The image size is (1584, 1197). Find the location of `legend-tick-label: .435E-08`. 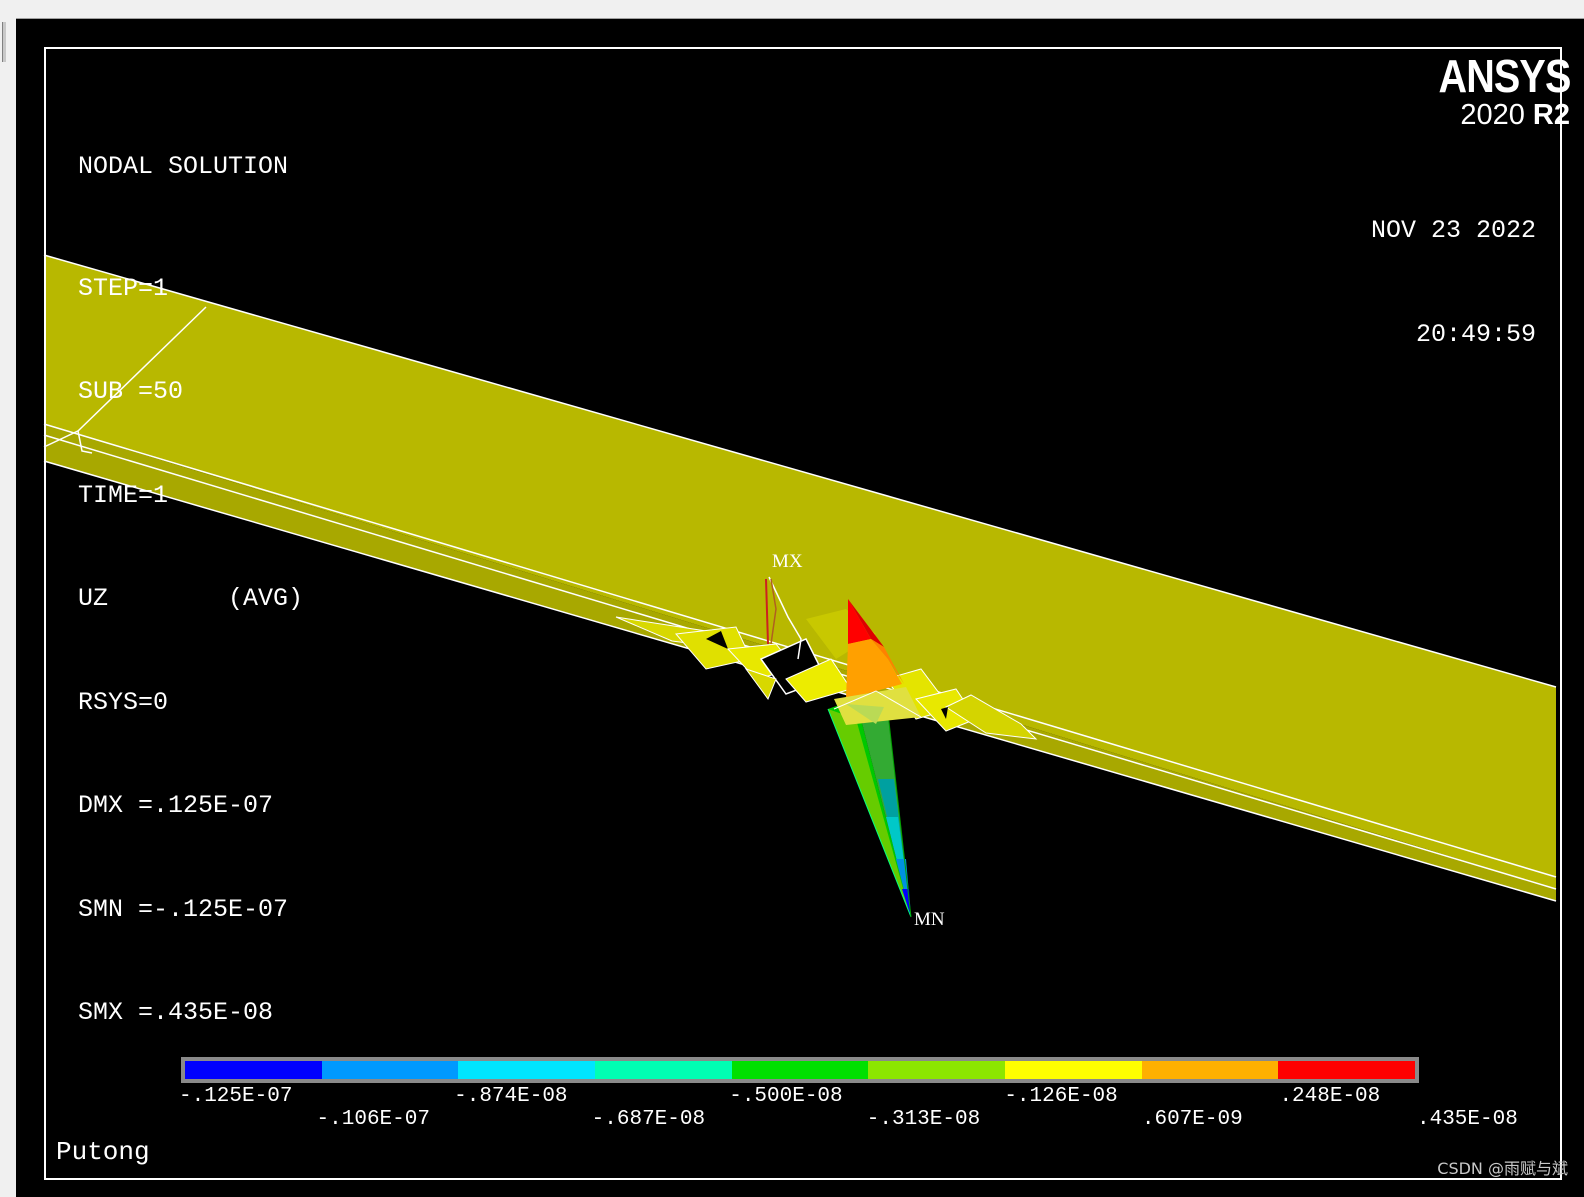

legend-tick-label: .435E-08 is located at coordinates (1467, 1119).